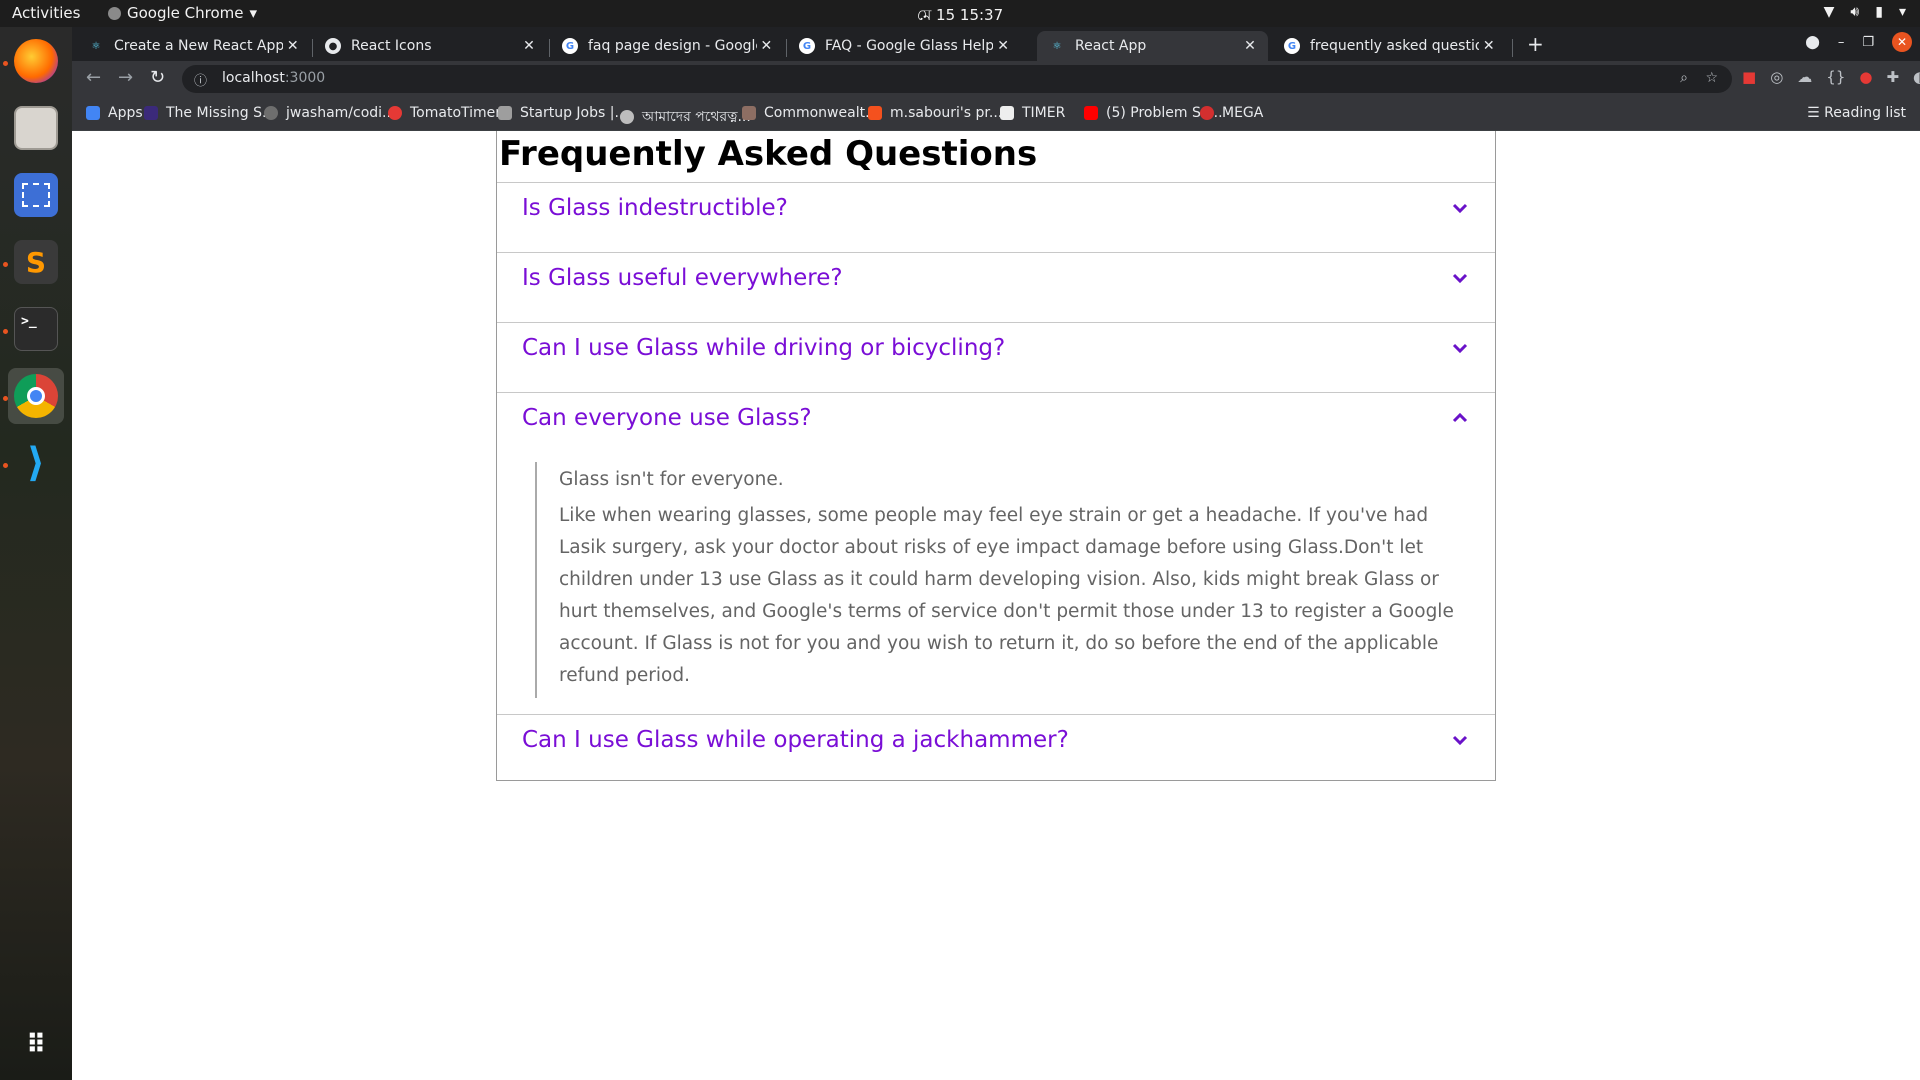 This screenshot has width=1920, height=1080. Describe the element at coordinates (456, 113) in the screenshot. I see `bookmark-label: TomatoTimer` at that location.